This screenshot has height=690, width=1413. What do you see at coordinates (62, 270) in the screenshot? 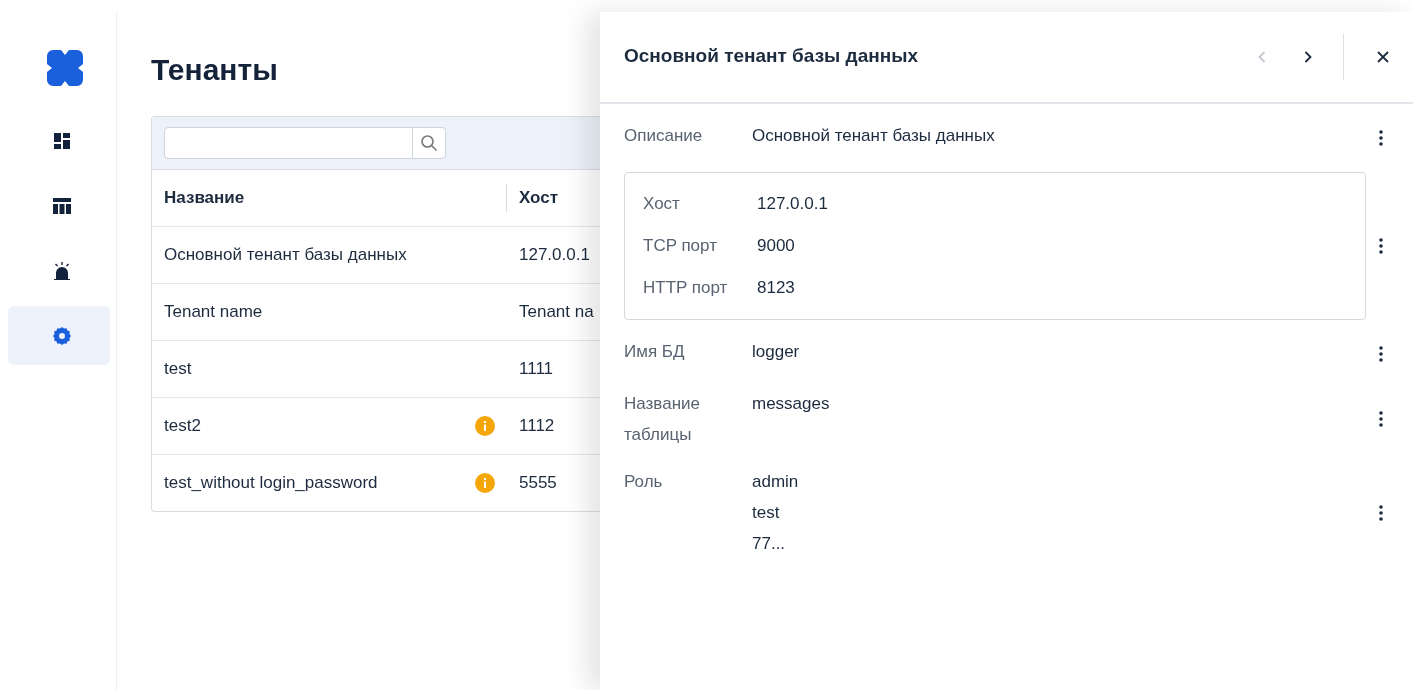
I see `alarm-icon` at bounding box center [62, 270].